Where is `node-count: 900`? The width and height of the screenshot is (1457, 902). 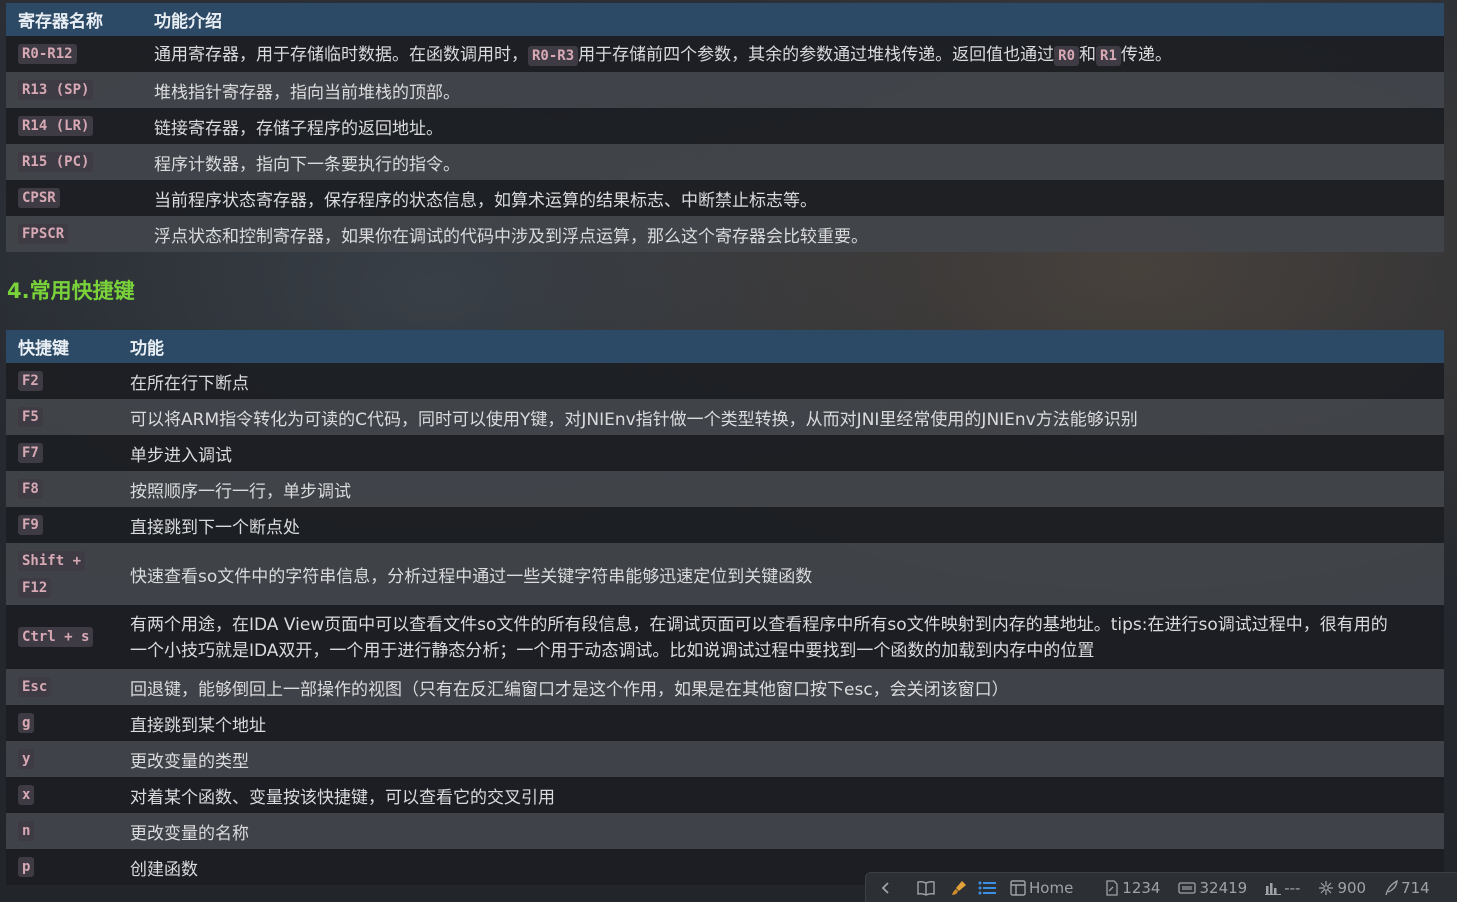
node-count: 900 is located at coordinates (1342, 888).